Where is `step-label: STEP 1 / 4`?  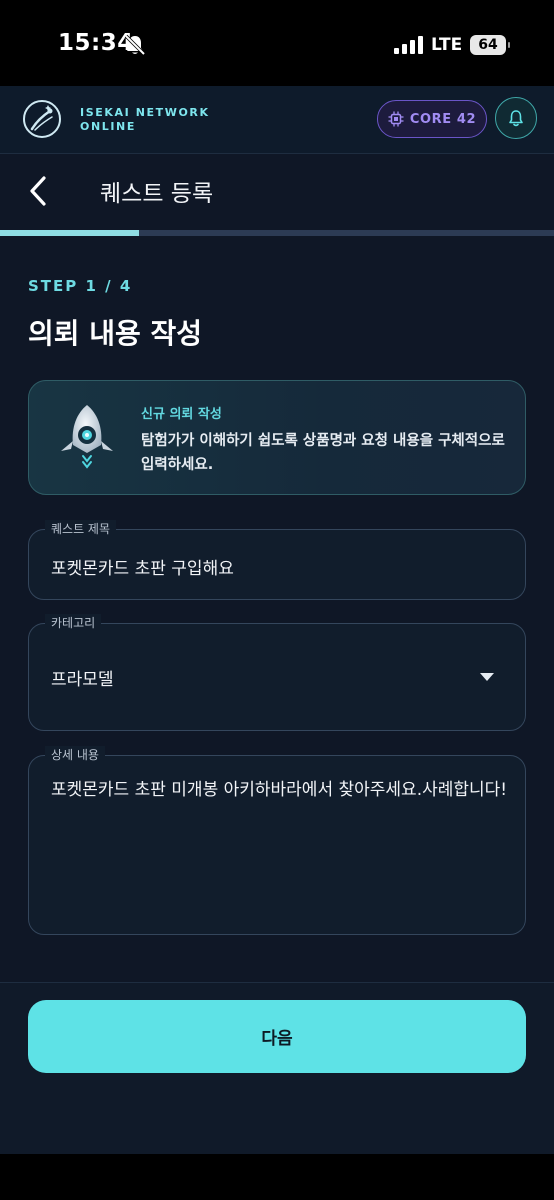 step-label: STEP 1 / 4 is located at coordinates (80, 286).